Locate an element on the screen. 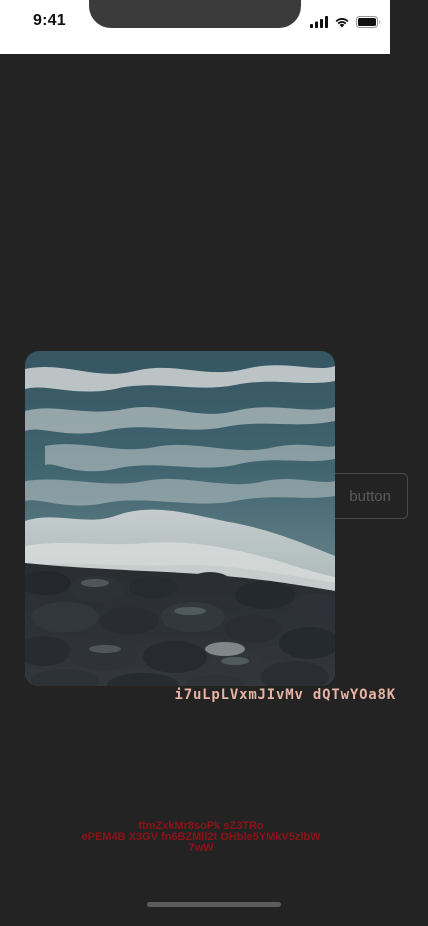 This screenshot has width=428, height=926. device-notch is located at coordinates (195, 14).